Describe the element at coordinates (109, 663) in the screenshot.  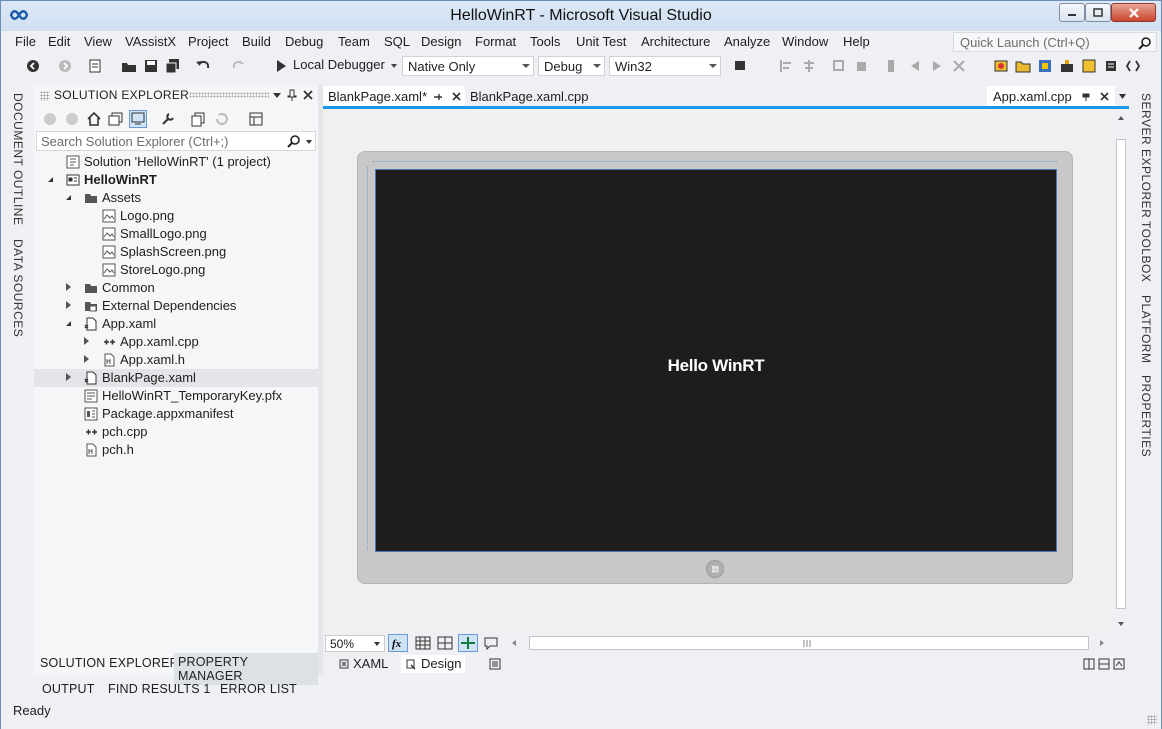
I see `solution-explorer-bottom-tab: SOLUTION EXPLORER` at that location.